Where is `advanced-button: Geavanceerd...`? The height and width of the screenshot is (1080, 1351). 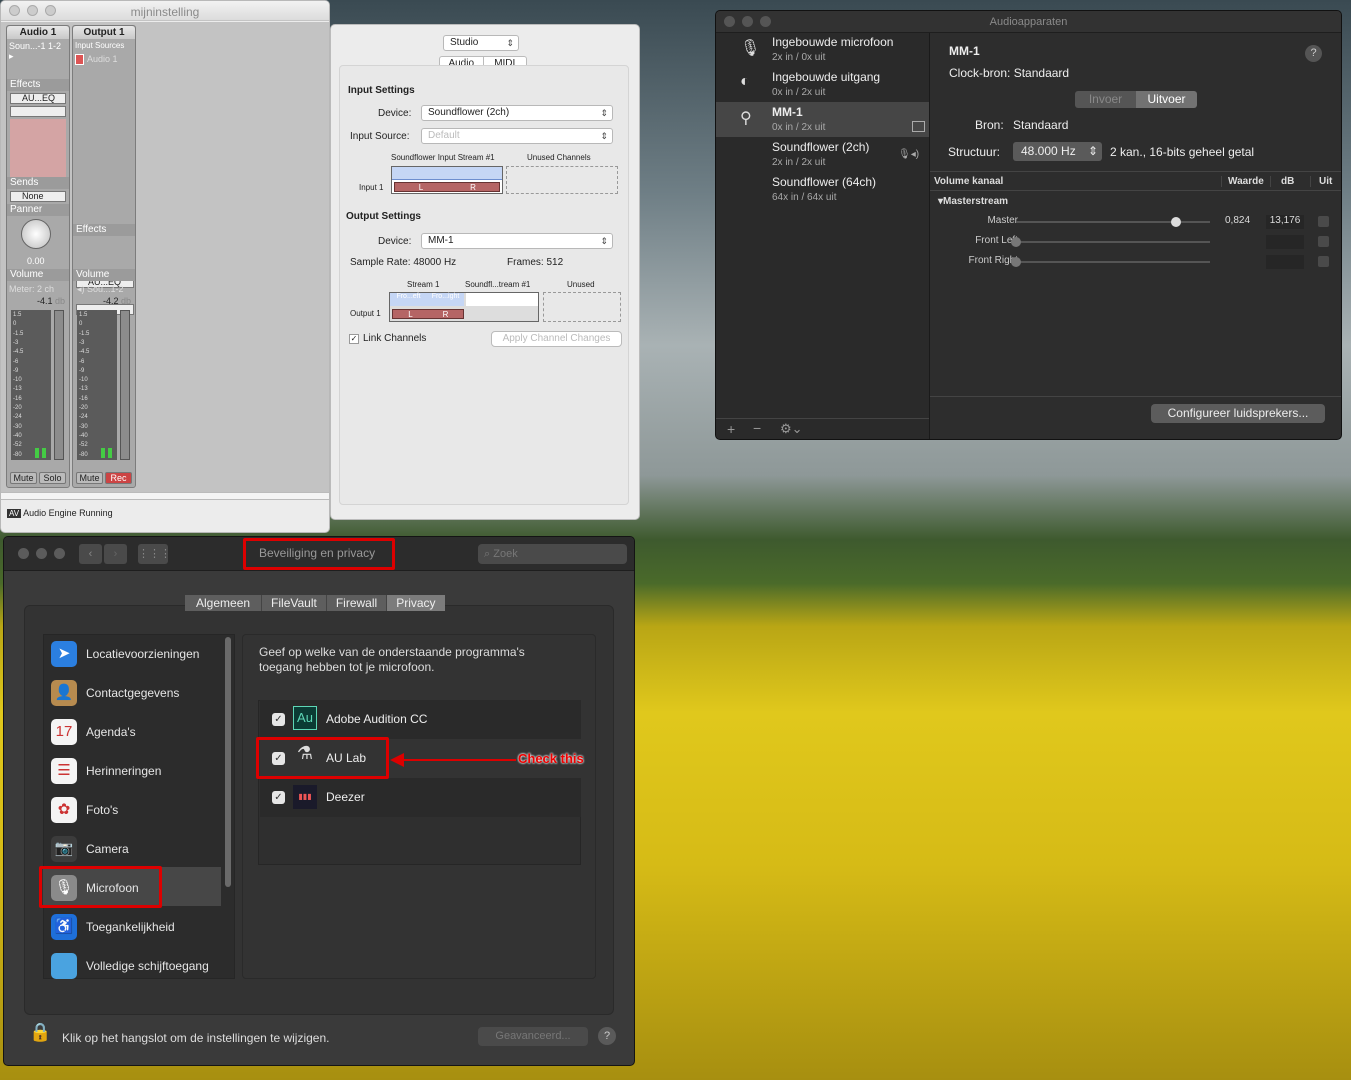 advanced-button: Geavanceerd... is located at coordinates (533, 1036).